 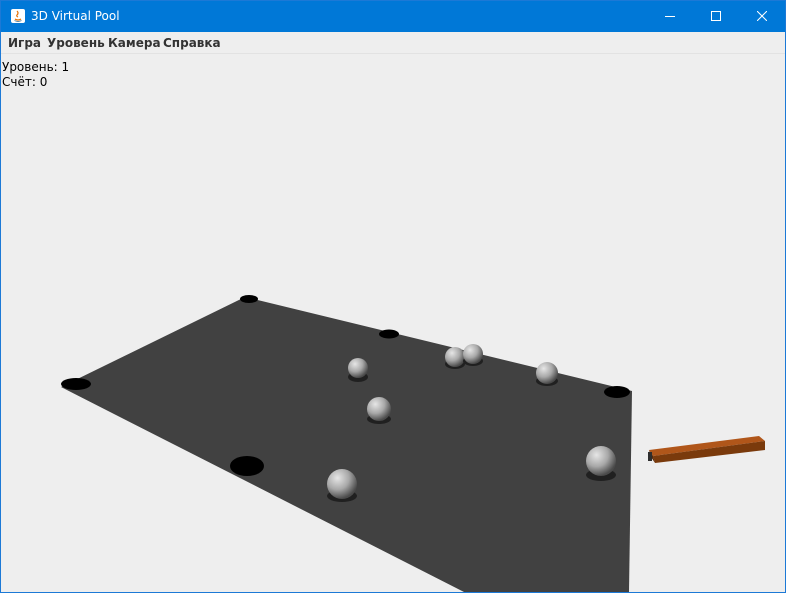 I want to click on minimize-icon, so click(x=670, y=16).